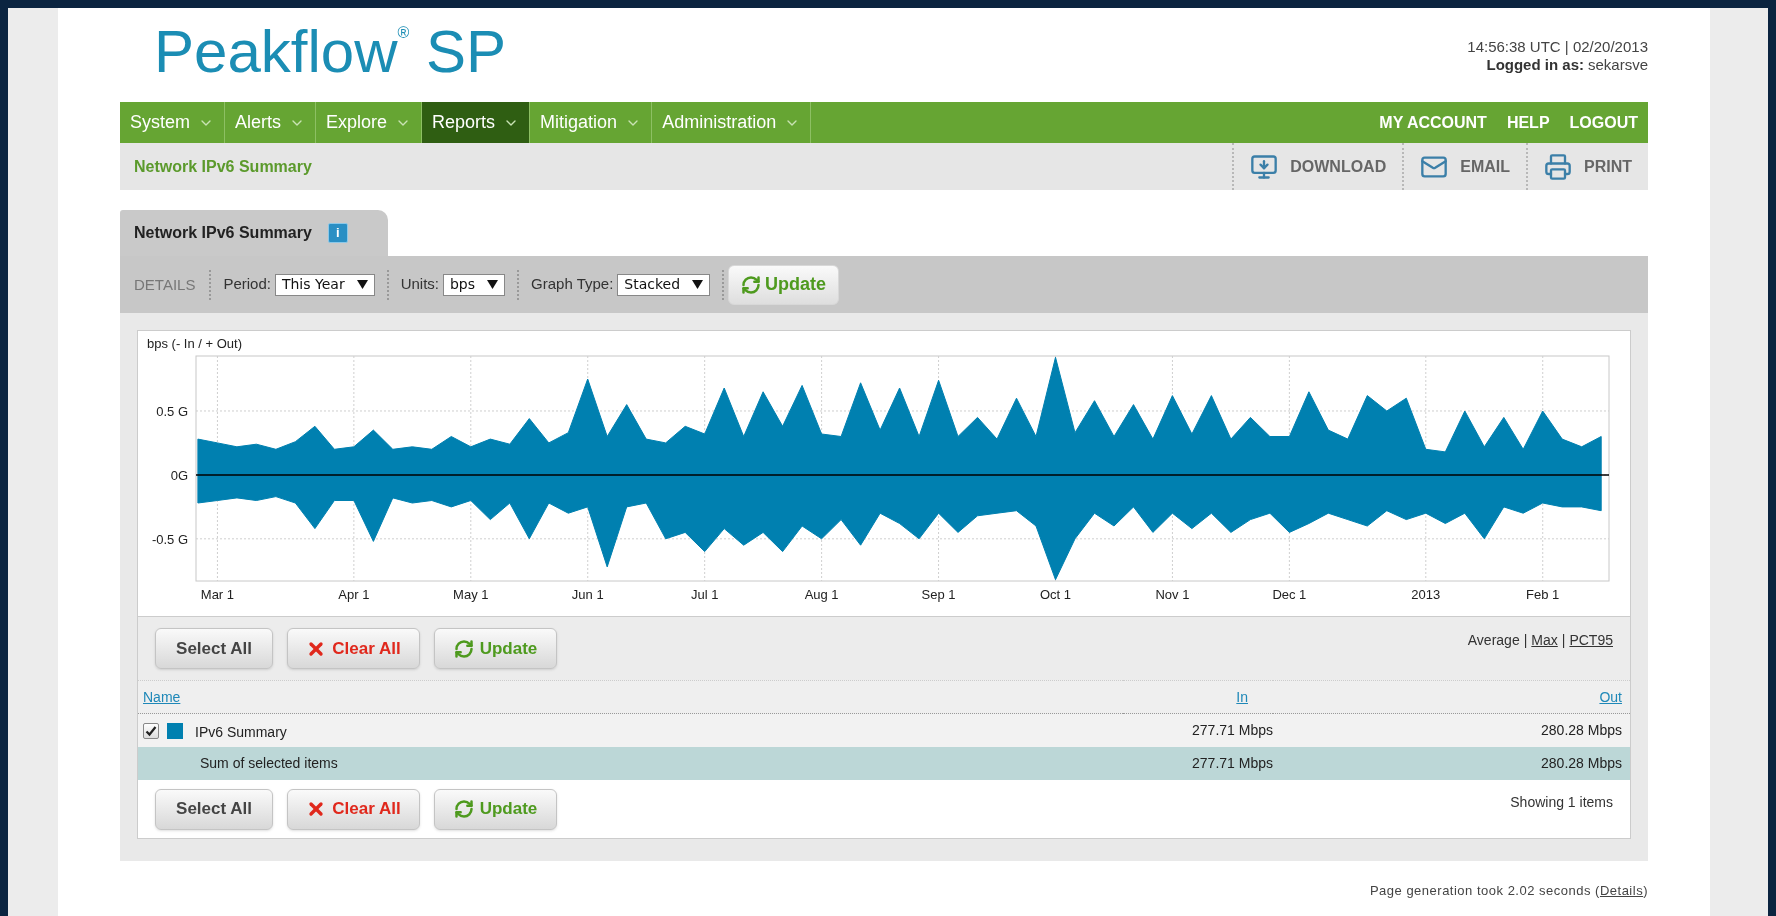  Describe the element at coordinates (1493, 640) in the screenshot. I see `stat-option: Average` at that location.